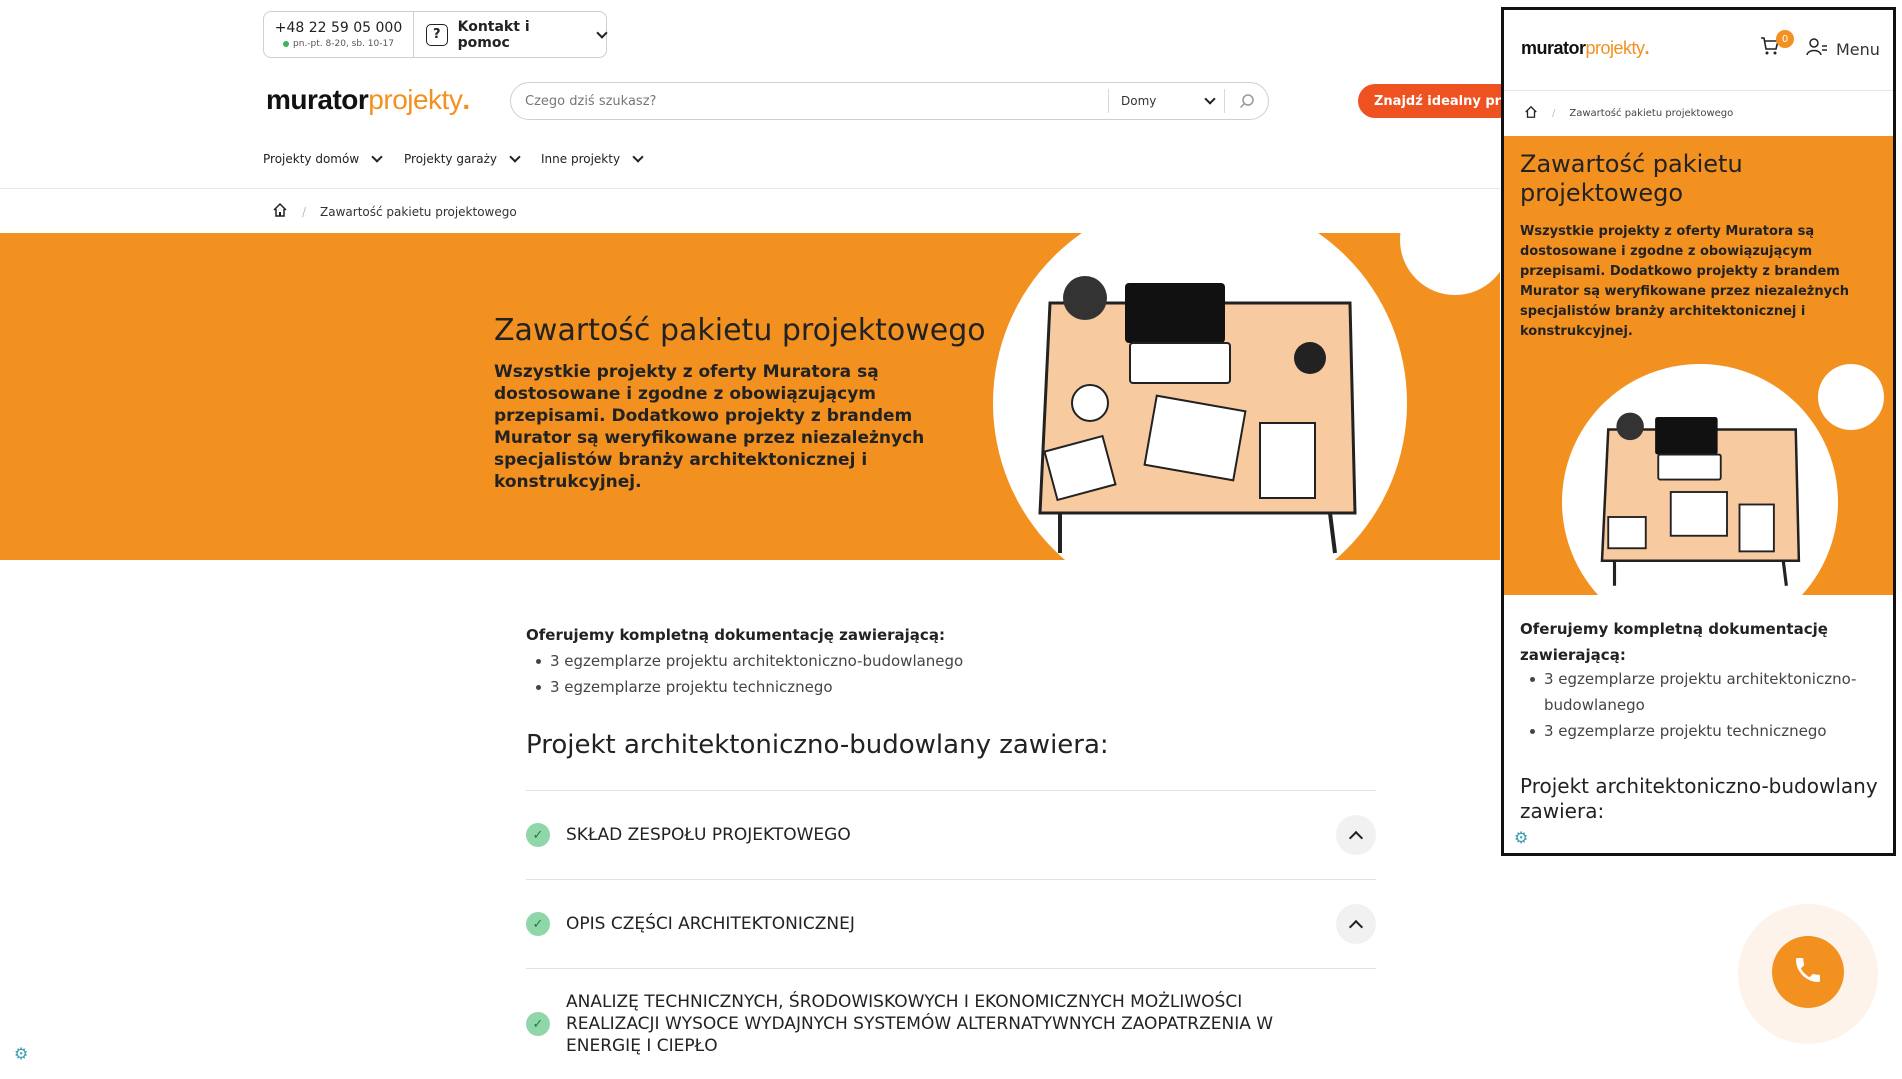 Image resolution: width=1902 pixels, height=1079 pixels. I want to click on accordion-title: SKŁAD ZESPOŁU PROJEKTOWEGO, so click(708, 835).